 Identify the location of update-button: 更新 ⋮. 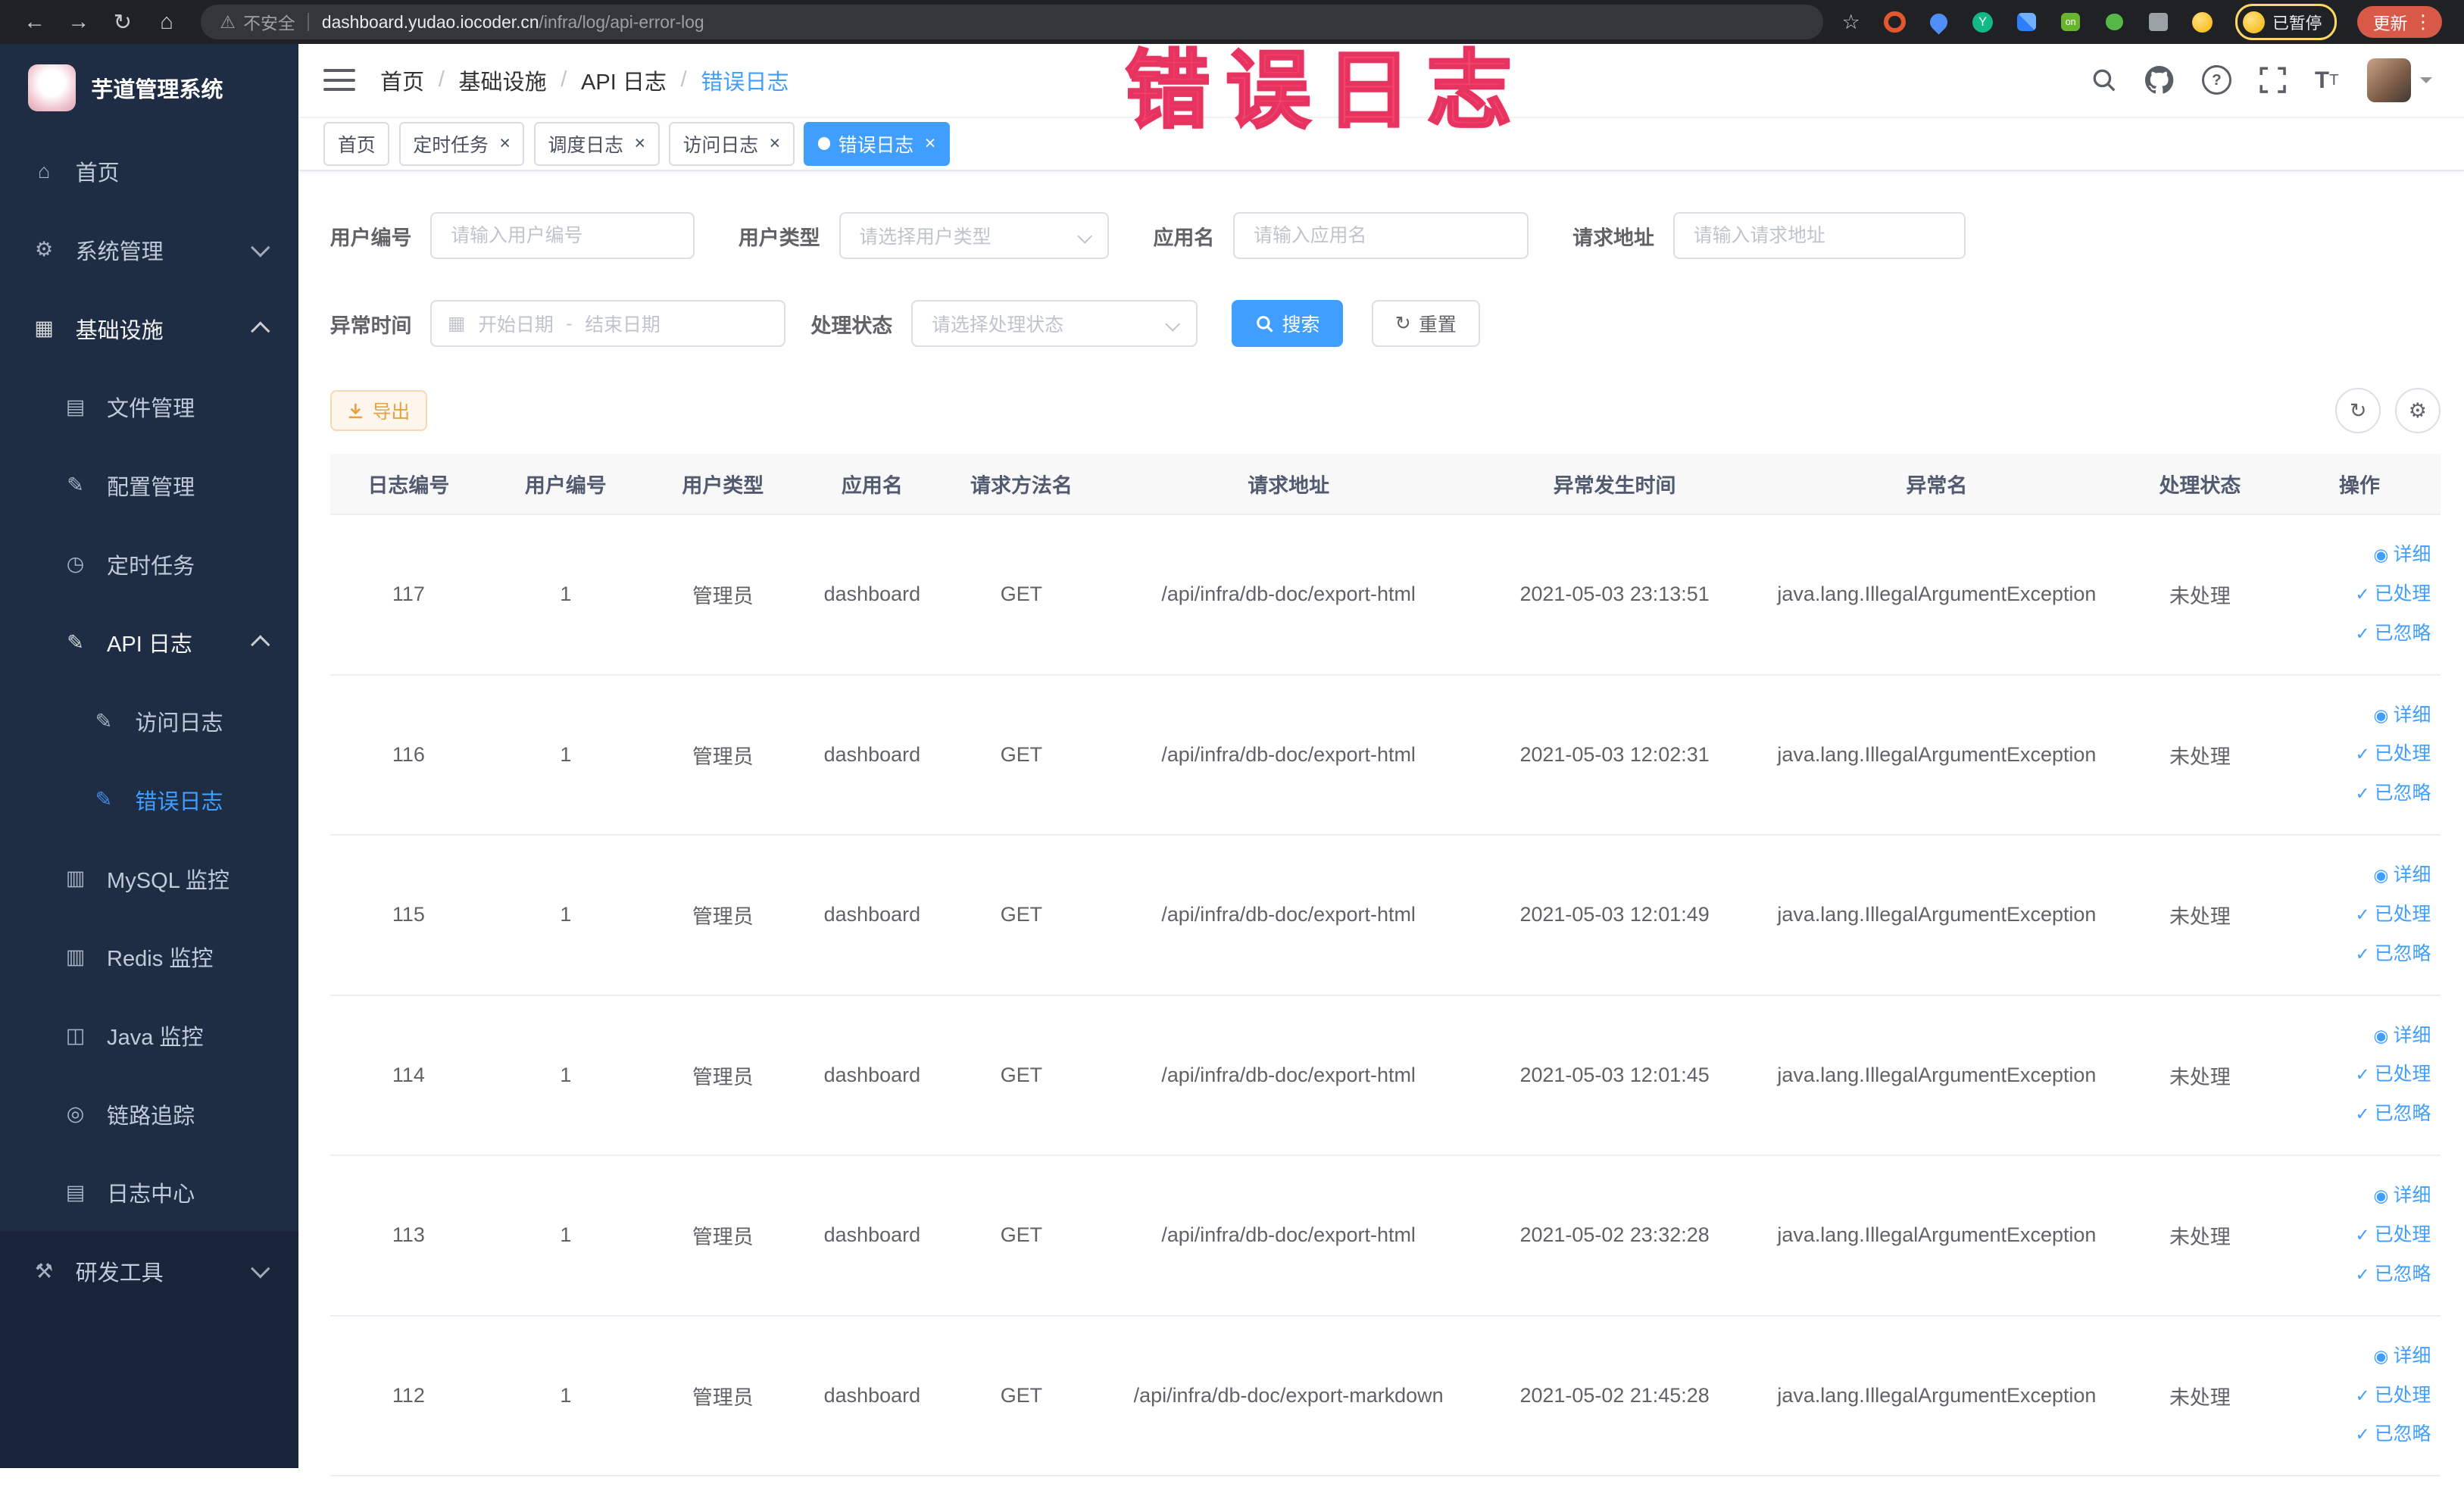
(2399, 22).